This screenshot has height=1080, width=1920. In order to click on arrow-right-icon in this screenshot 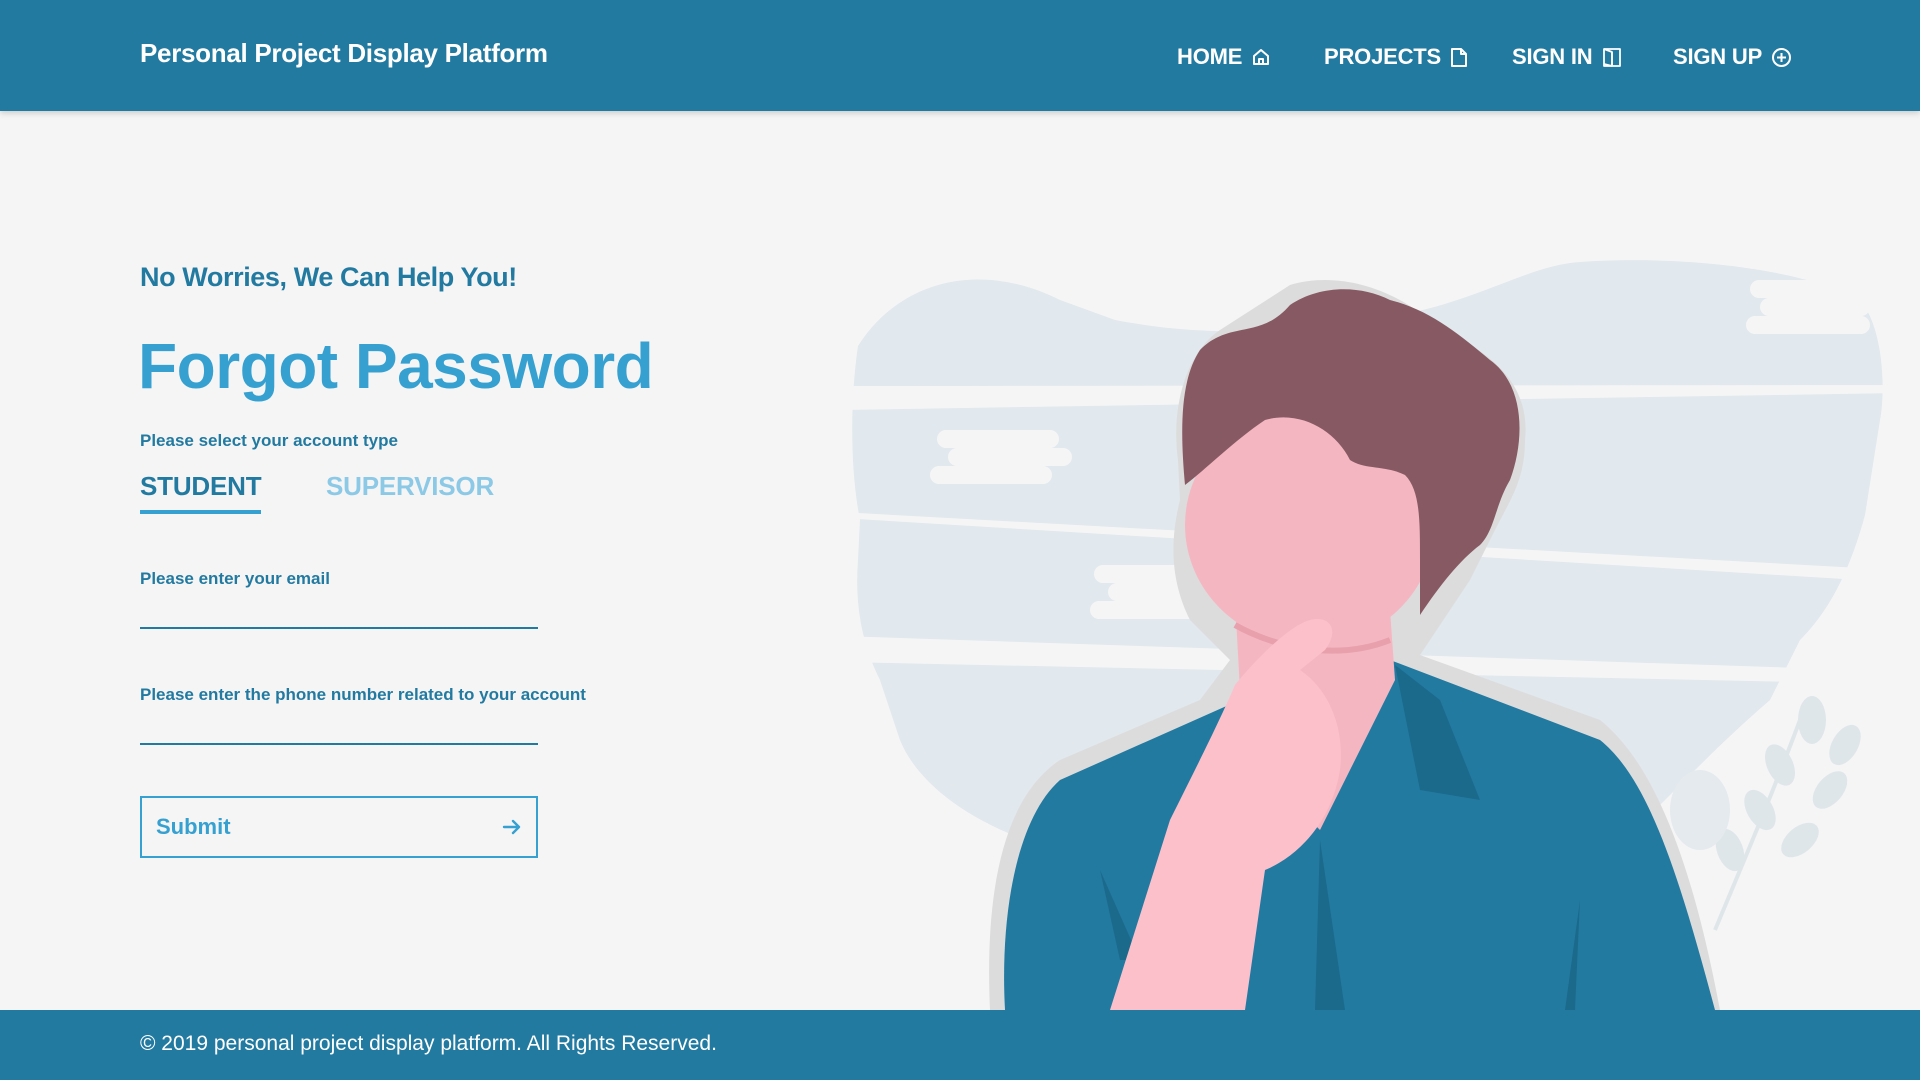, I will do `click(511, 827)`.